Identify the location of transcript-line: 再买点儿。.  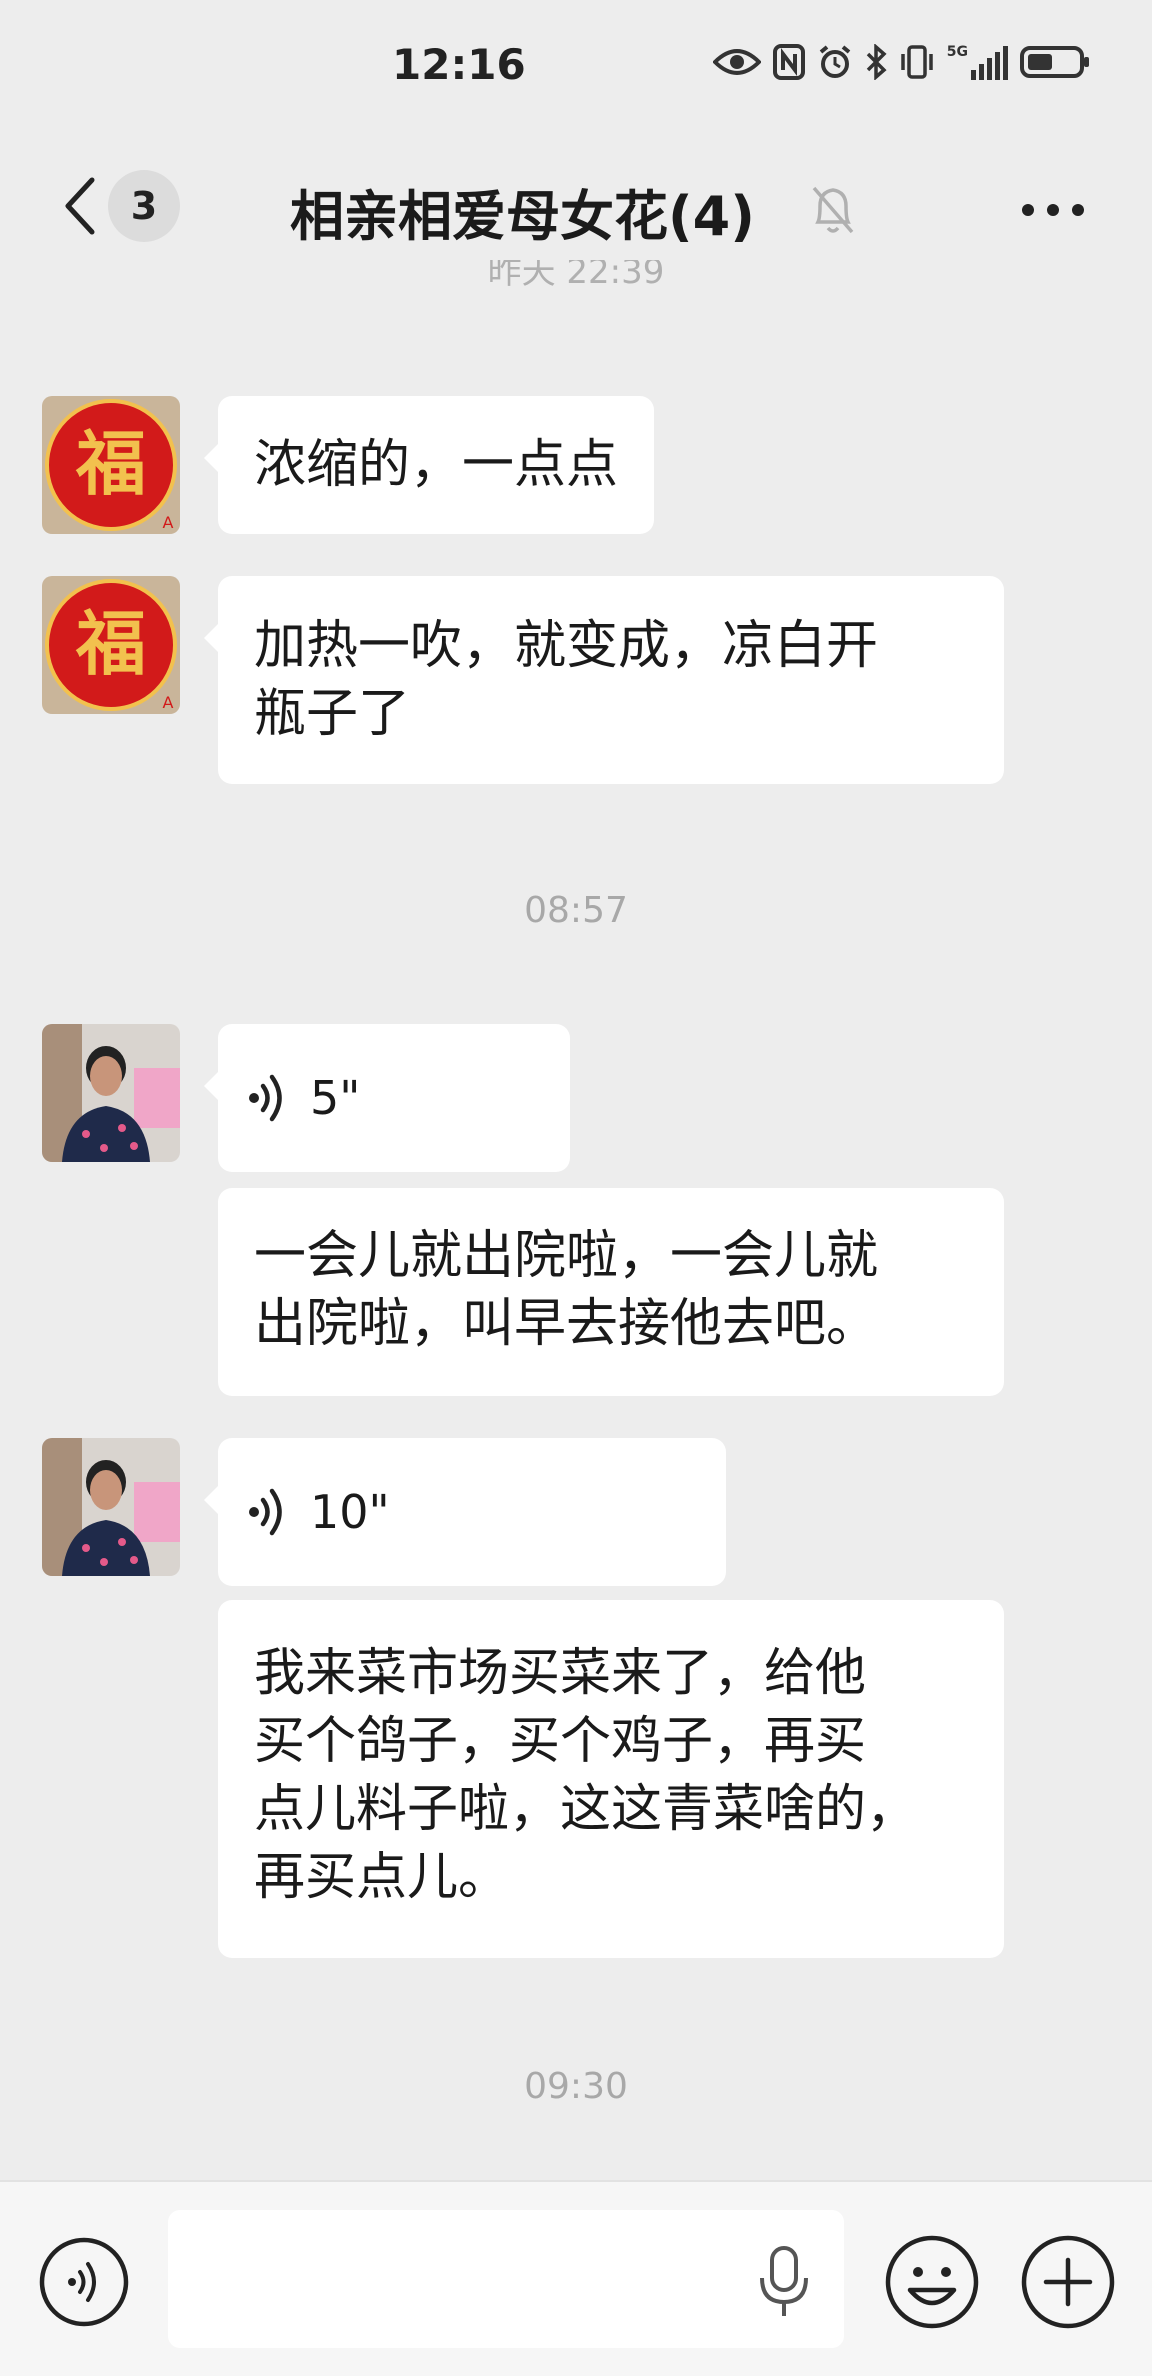
(382, 1877).